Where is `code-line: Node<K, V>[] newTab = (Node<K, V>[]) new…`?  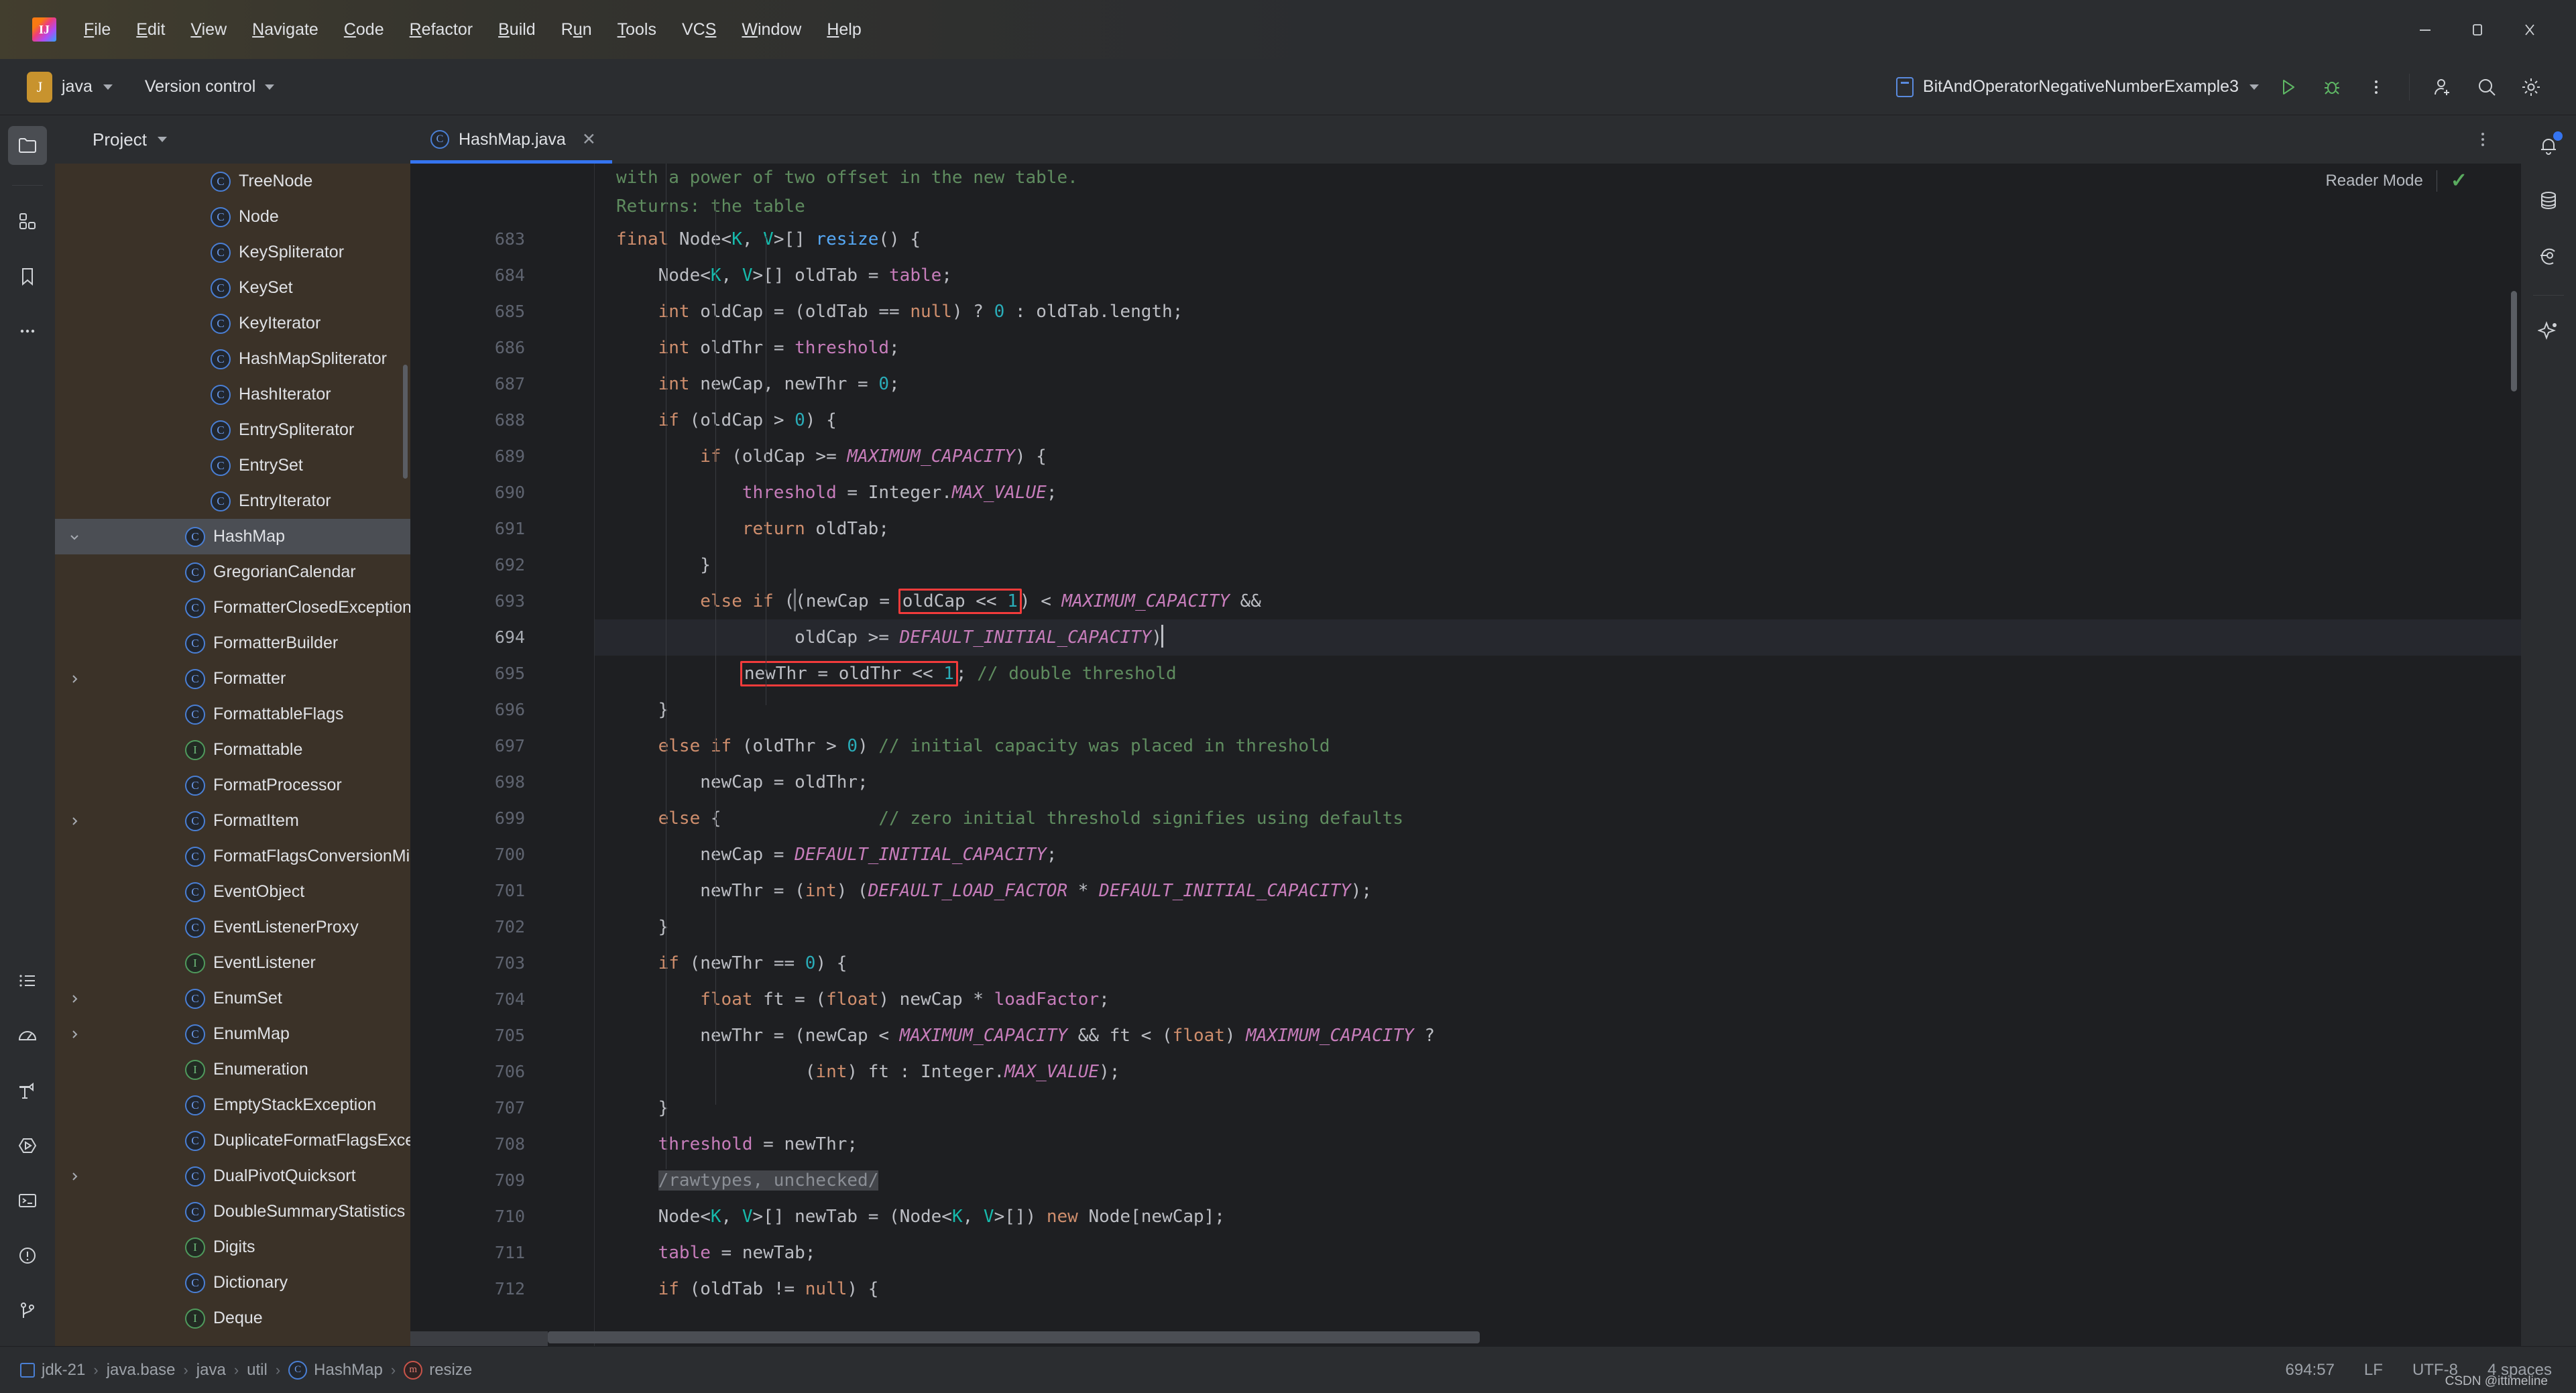 code-line: Node<K, V>[] newTab = (Node<K, V>[]) new… is located at coordinates (1558, 1217).